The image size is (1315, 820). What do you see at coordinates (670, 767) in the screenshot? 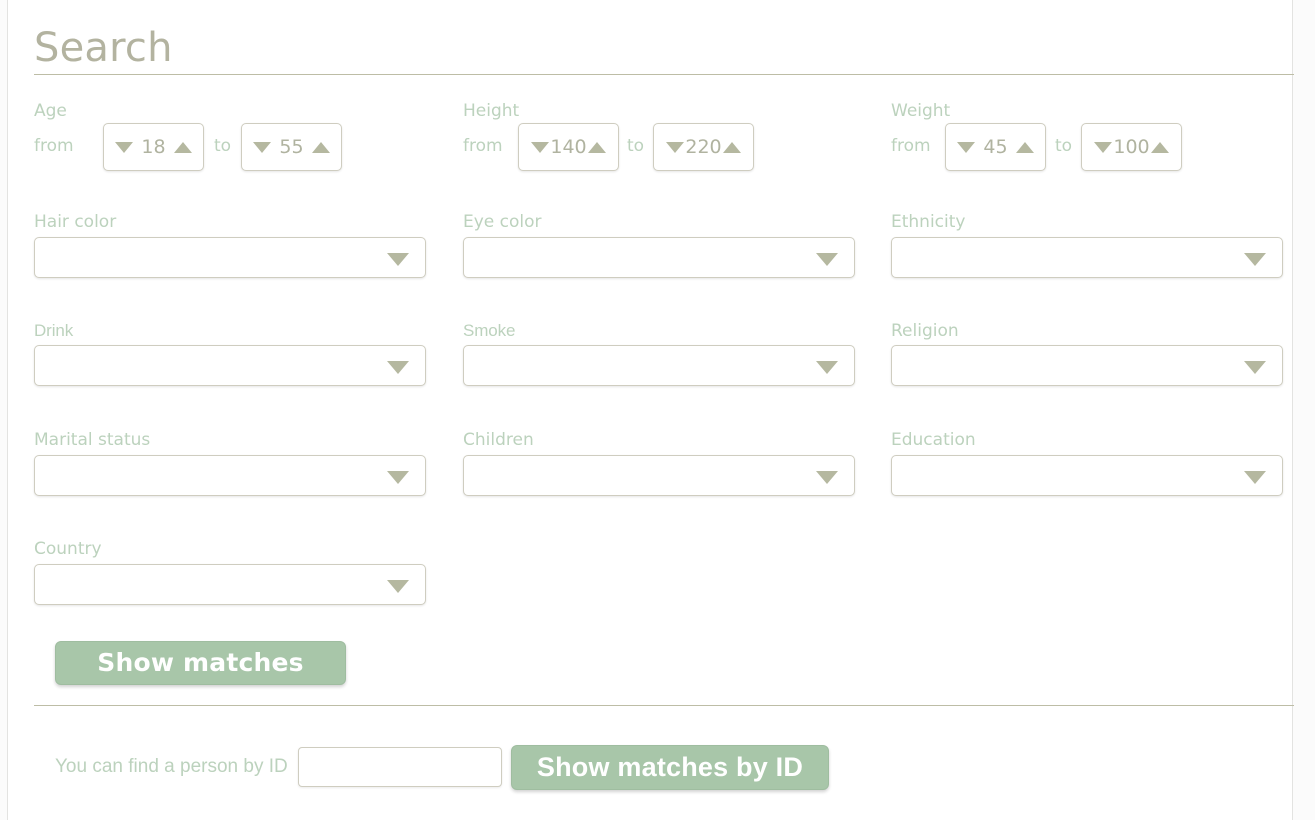
I see `show-matches-by-id-button: Show matches by ID` at bounding box center [670, 767].